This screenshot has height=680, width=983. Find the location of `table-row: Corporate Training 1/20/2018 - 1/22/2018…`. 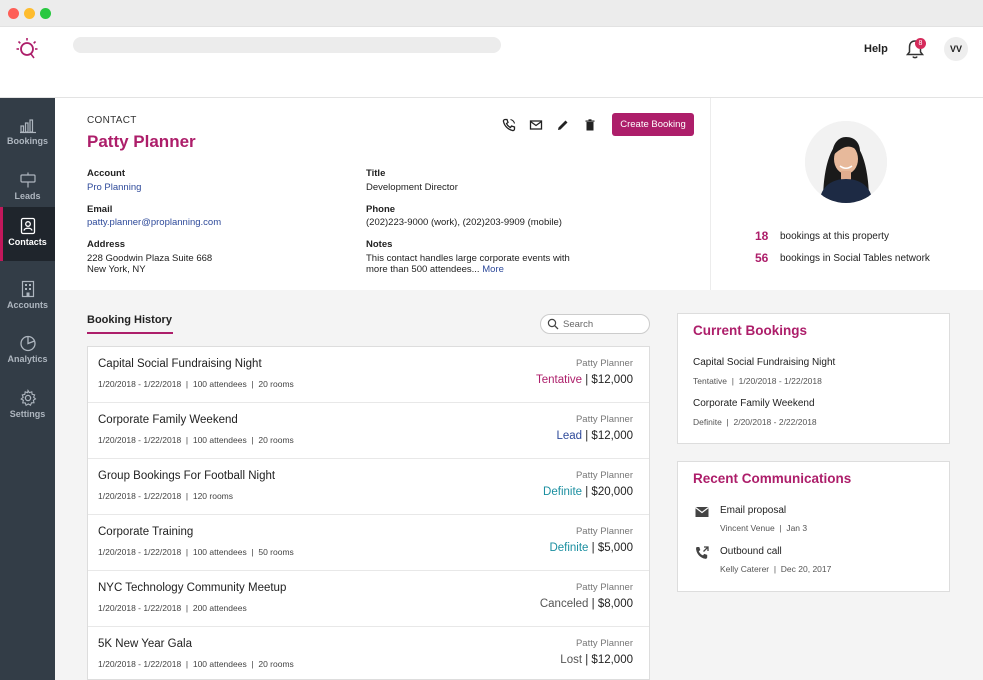

table-row: Corporate Training 1/20/2018 - 1/22/2018… is located at coordinates (368, 543).